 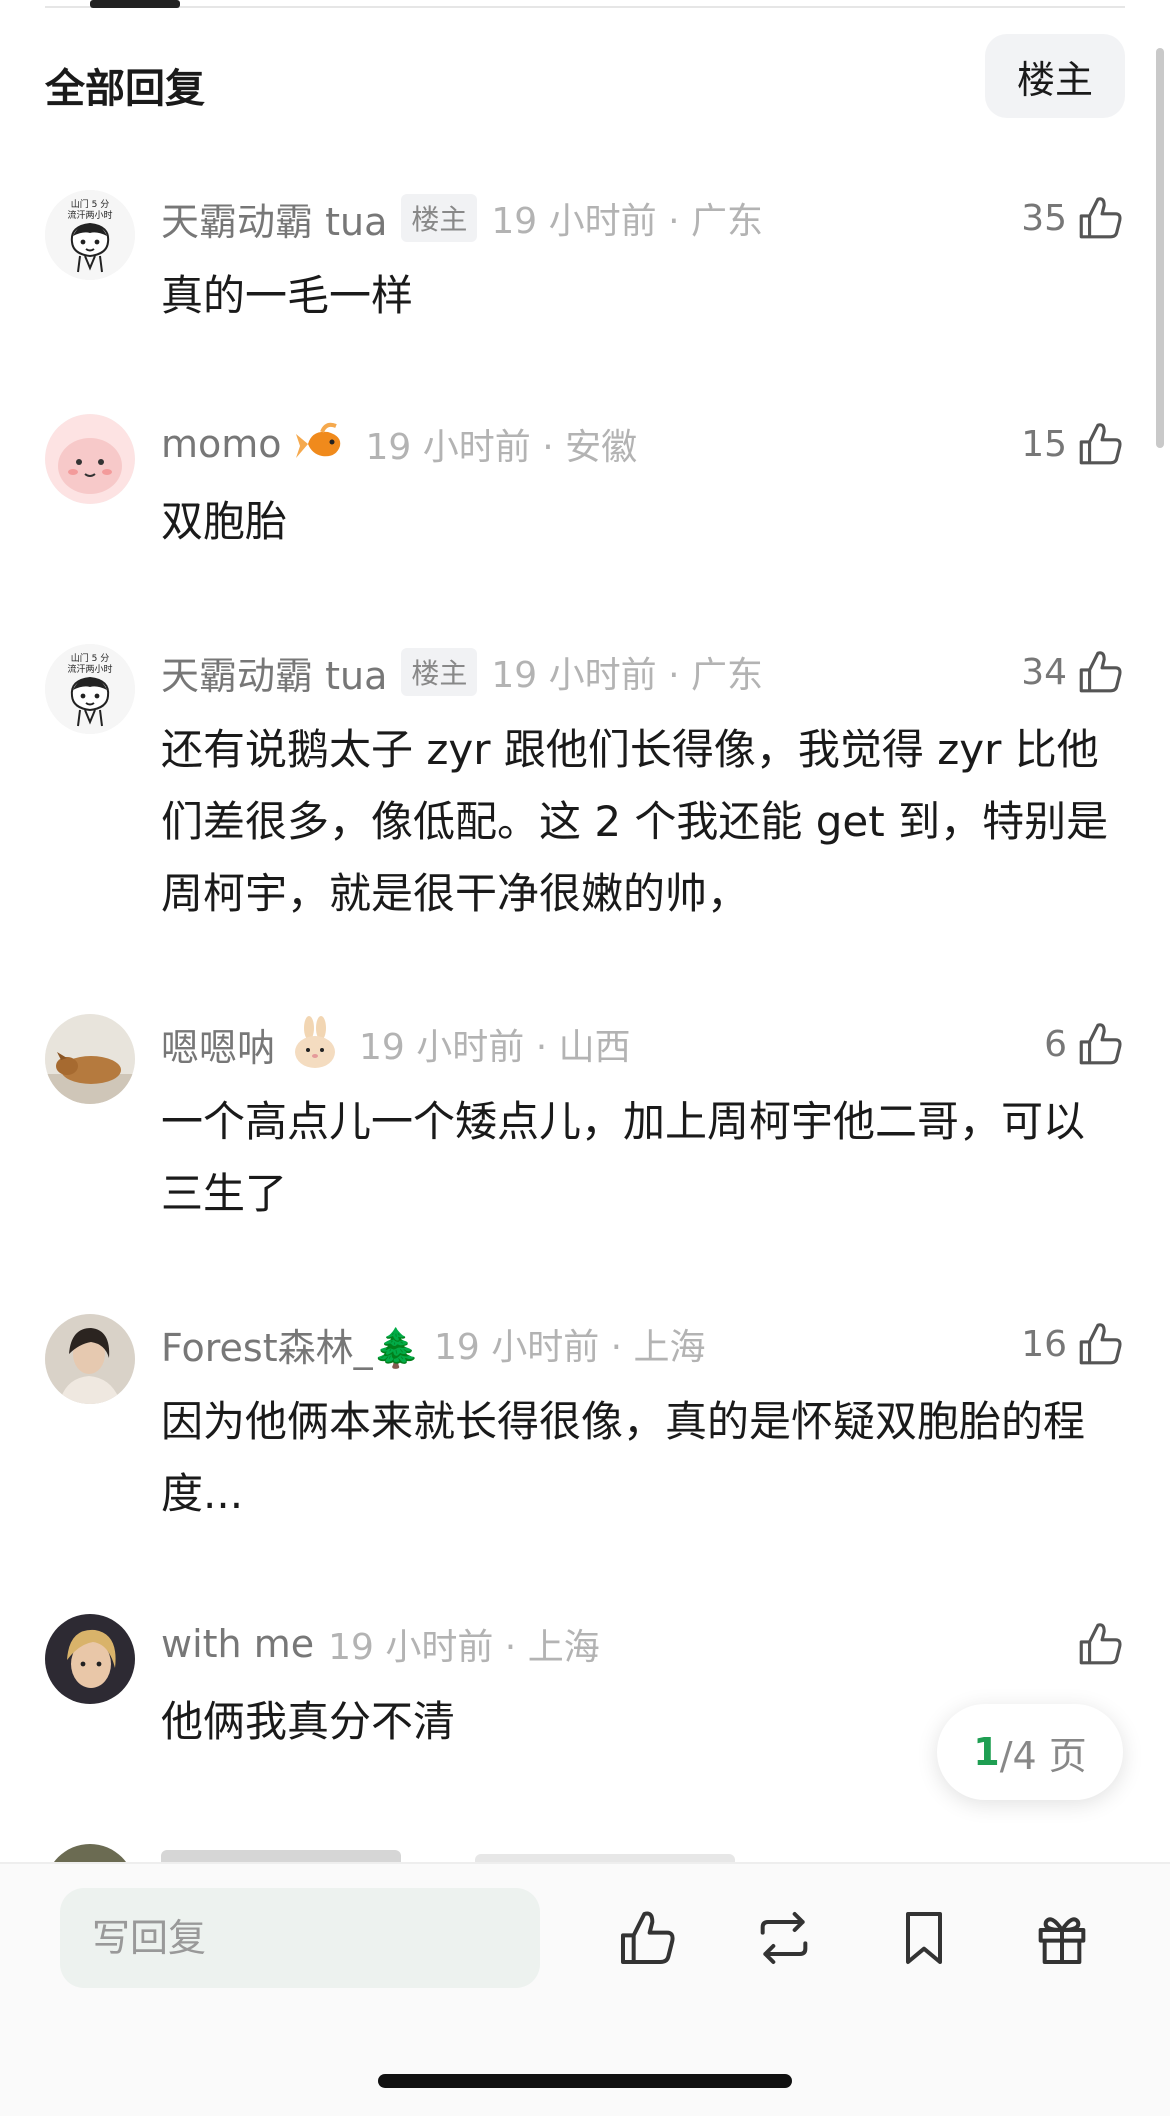 I want to click on like-count: 34, so click(x=1044, y=672).